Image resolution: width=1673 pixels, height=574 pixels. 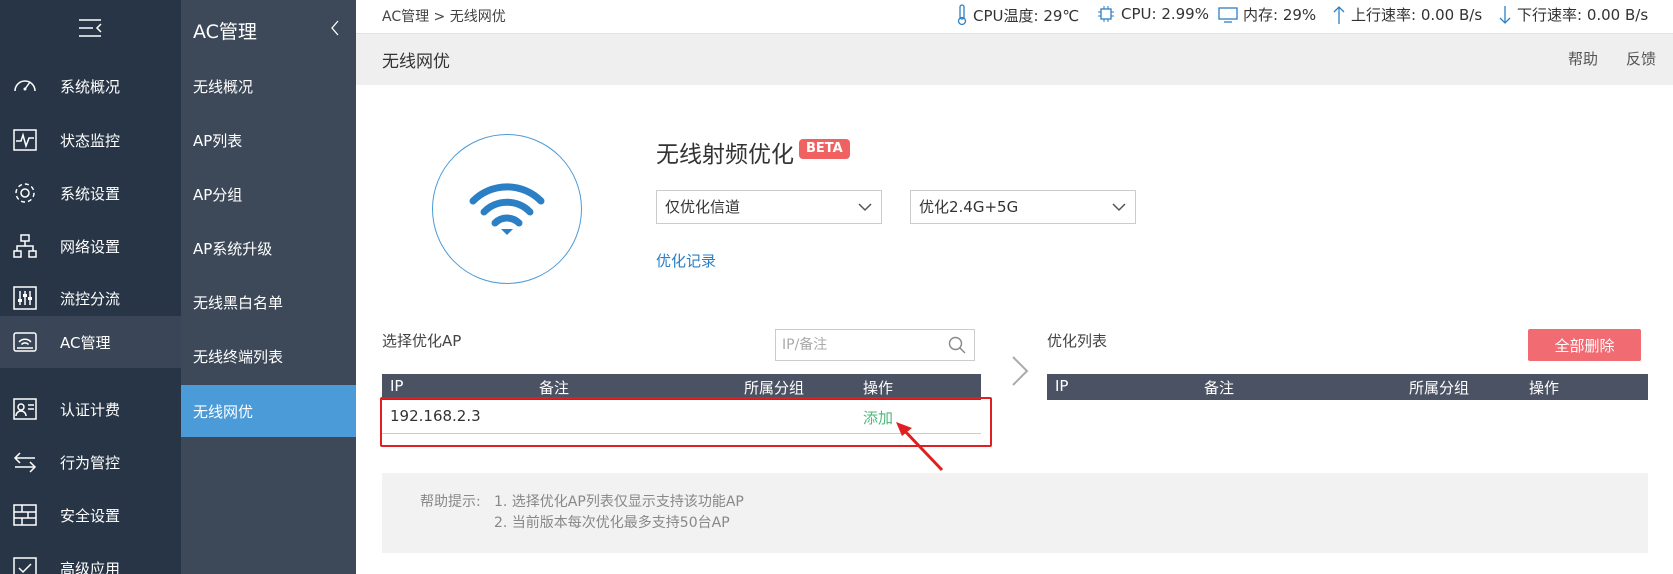 I want to click on arrow-up-icon, so click(x=1339, y=14).